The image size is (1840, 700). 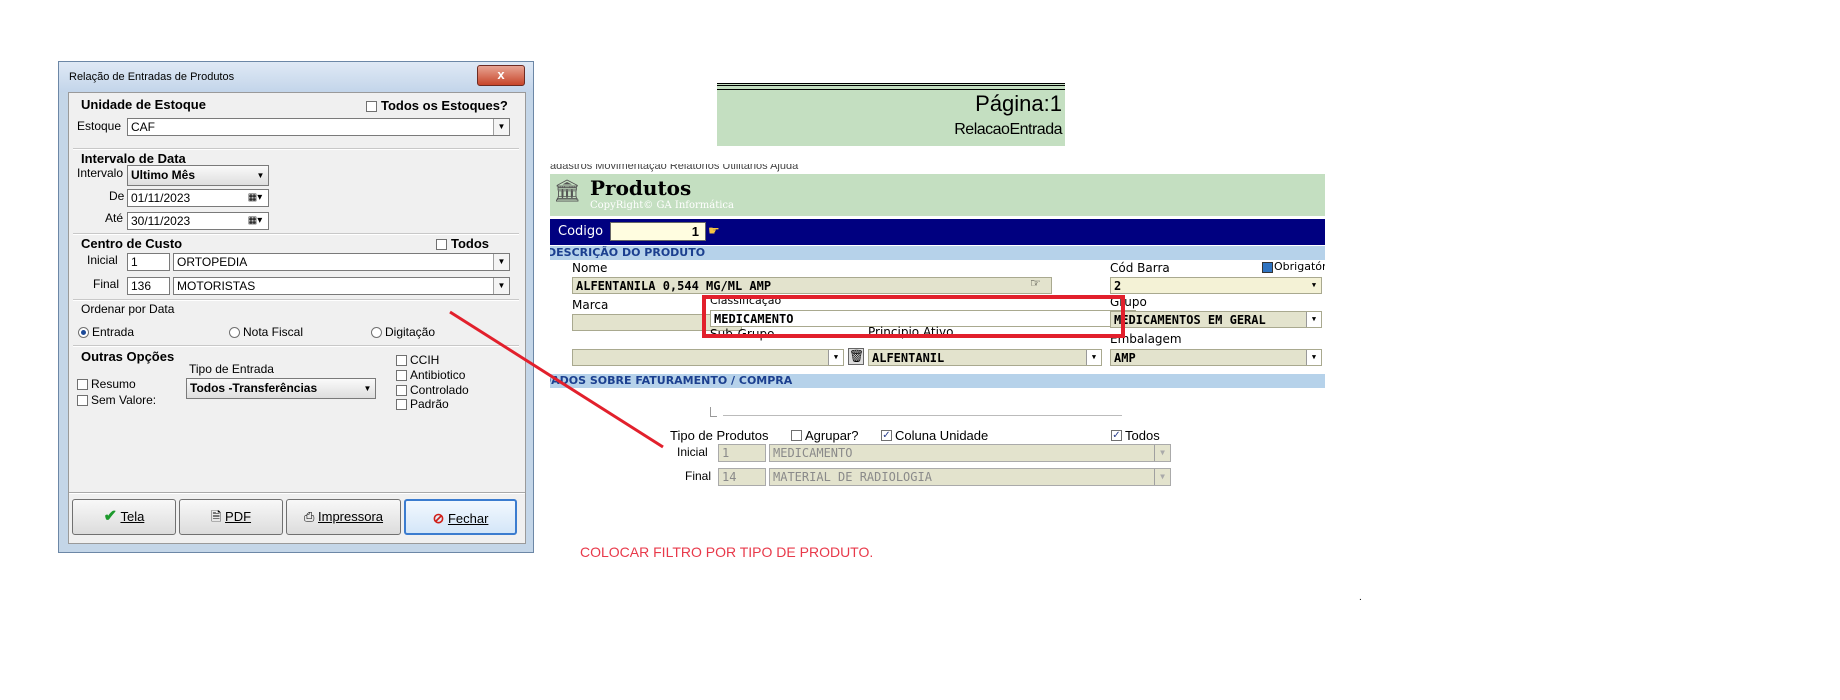 I want to click on arrow-line, so click(x=556, y=379).